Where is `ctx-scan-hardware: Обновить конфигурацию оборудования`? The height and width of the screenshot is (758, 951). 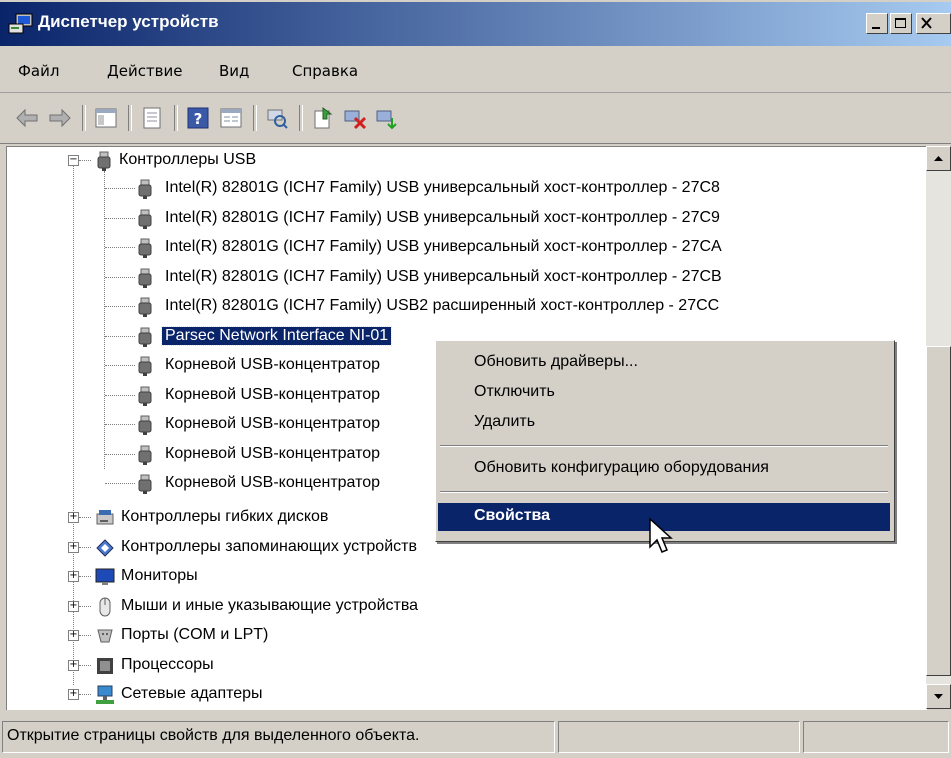 ctx-scan-hardware: Обновить конфигурацию оборудования is located at coordinates (664, 469).